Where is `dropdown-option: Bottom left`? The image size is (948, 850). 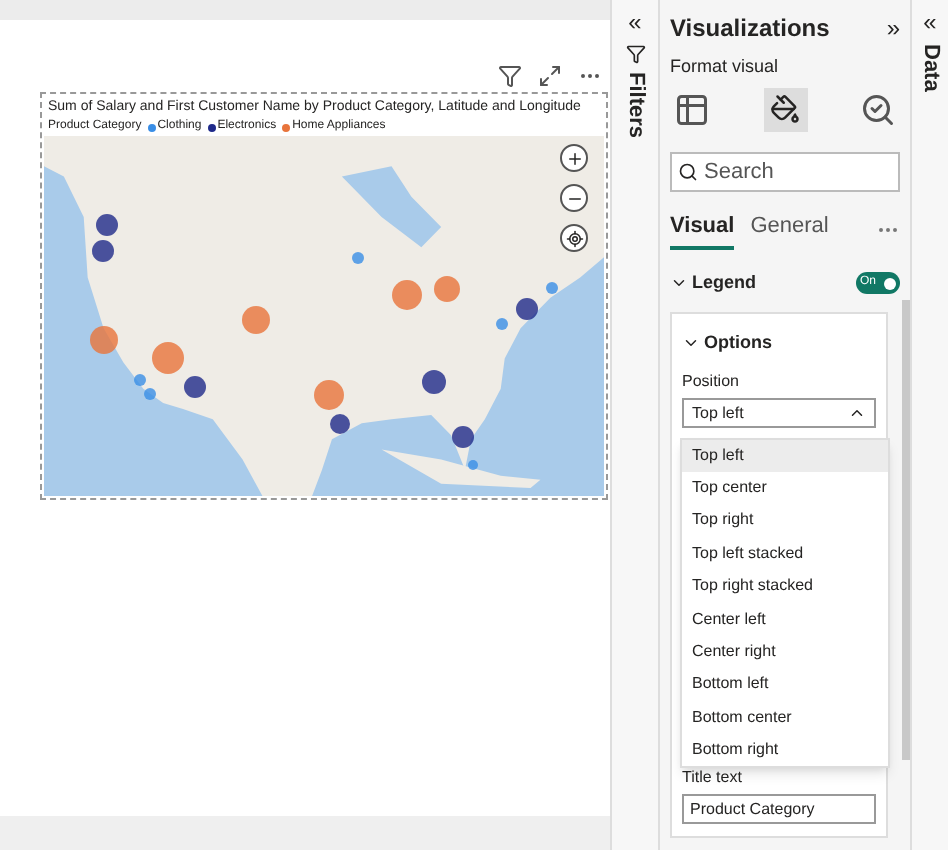
dropdown-option: Bottom left is located at coordinates (785, 685).